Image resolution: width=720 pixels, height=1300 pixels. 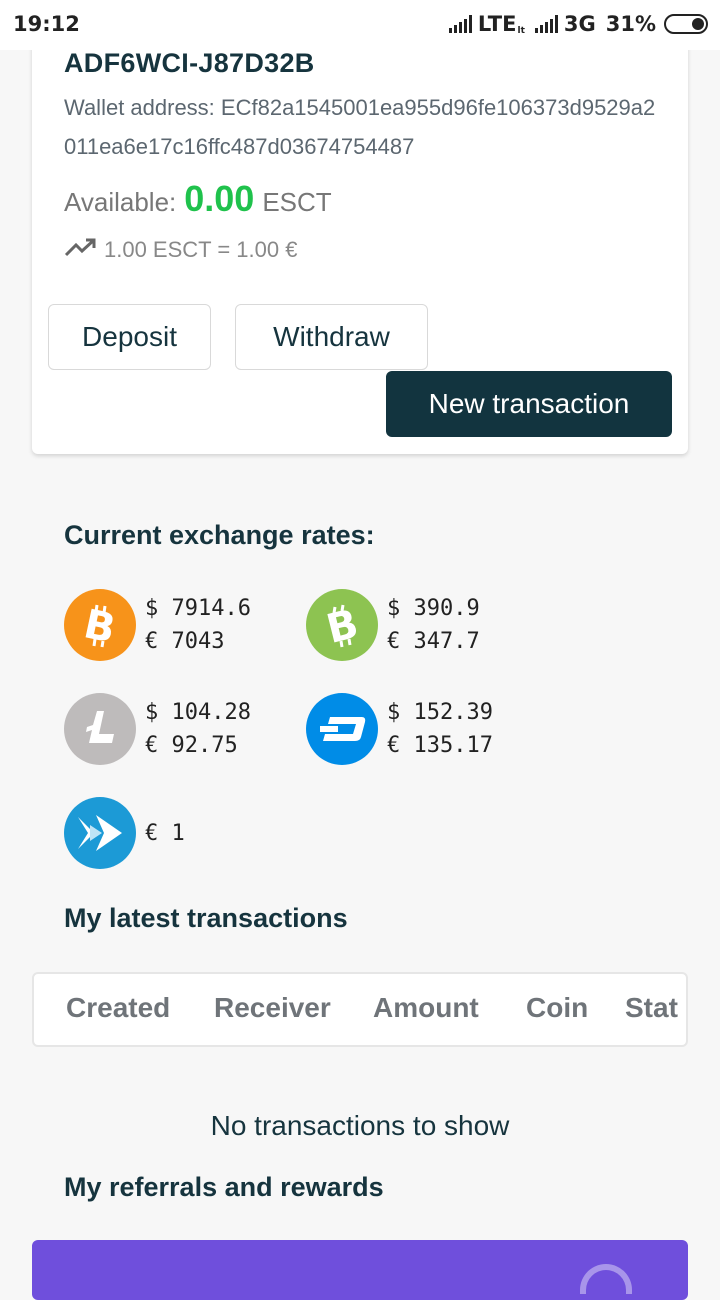 I want to click on conversion-rate: 1.00 ESCT = 1.00 €, so click(x=180, y=250).